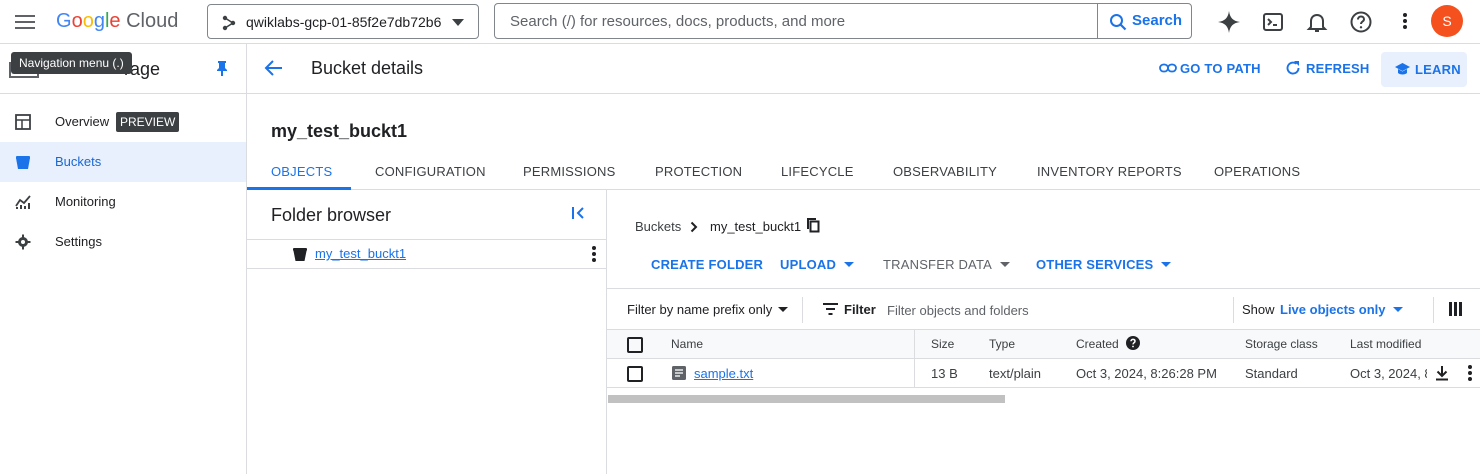 This screenshot has height=474, width=1480. What do you see at coordinates (830, 309) in the screenshot?
I see `filter-icon` at bounding box center [830, 309].